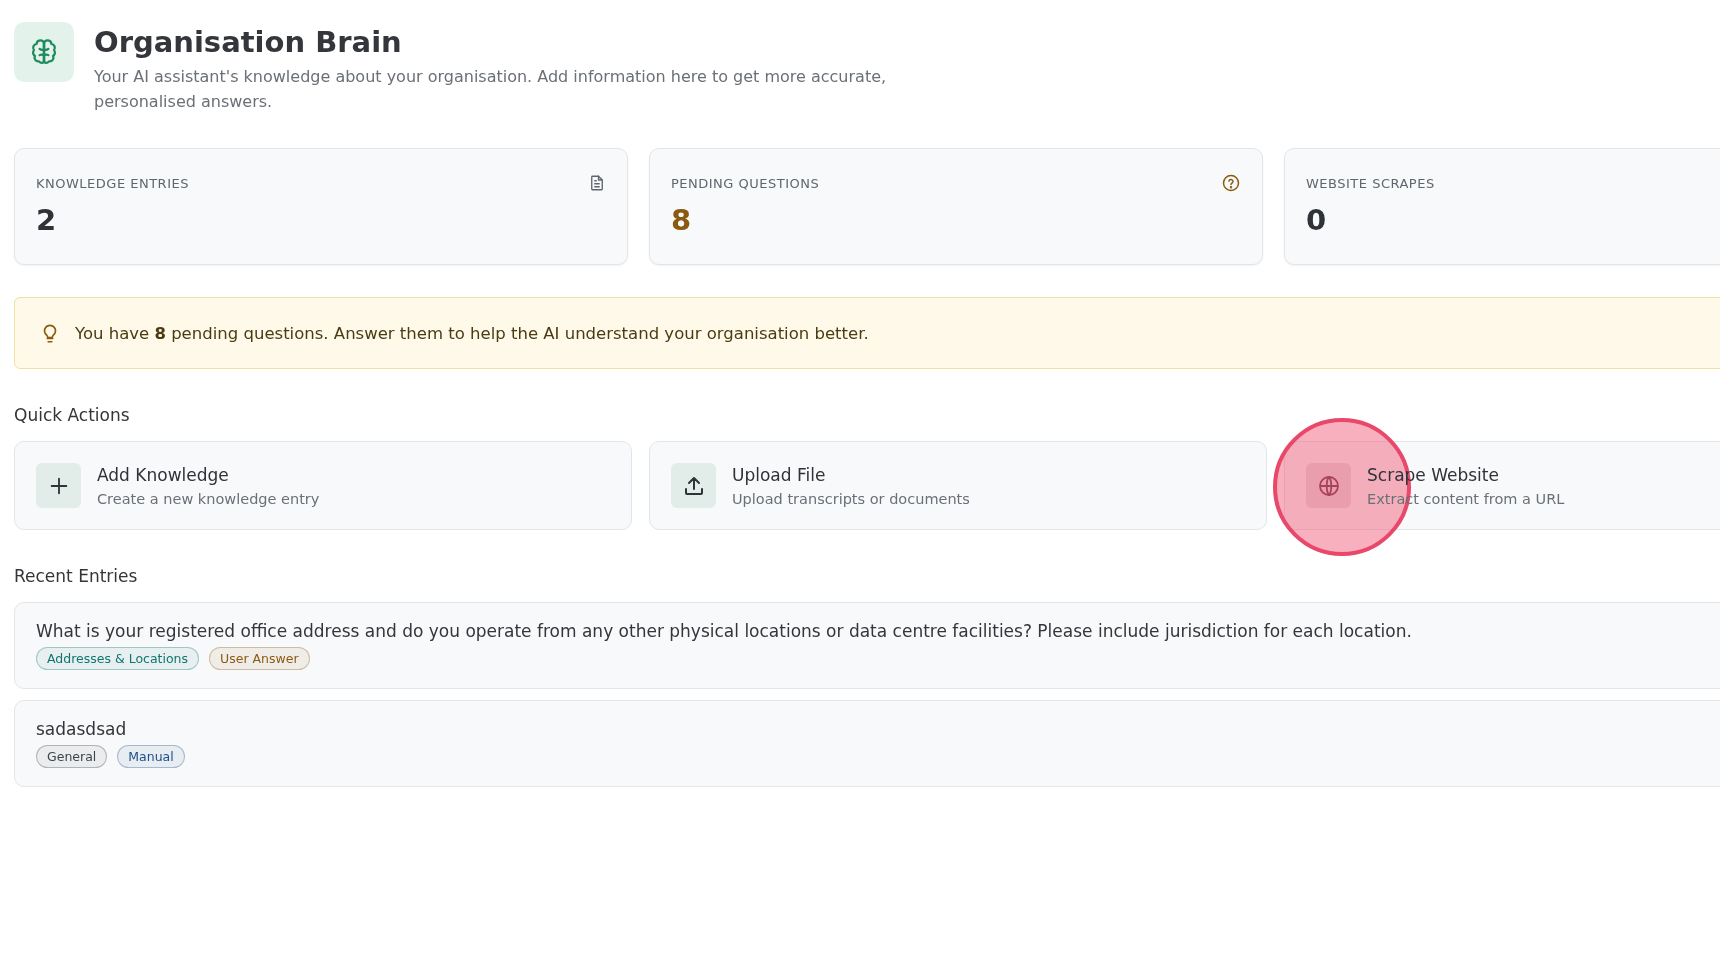 The image size is (1720, 961). Describe the element at coordinates (1317, 220) in the screenshot. I see `stat-value: 0` at that location.